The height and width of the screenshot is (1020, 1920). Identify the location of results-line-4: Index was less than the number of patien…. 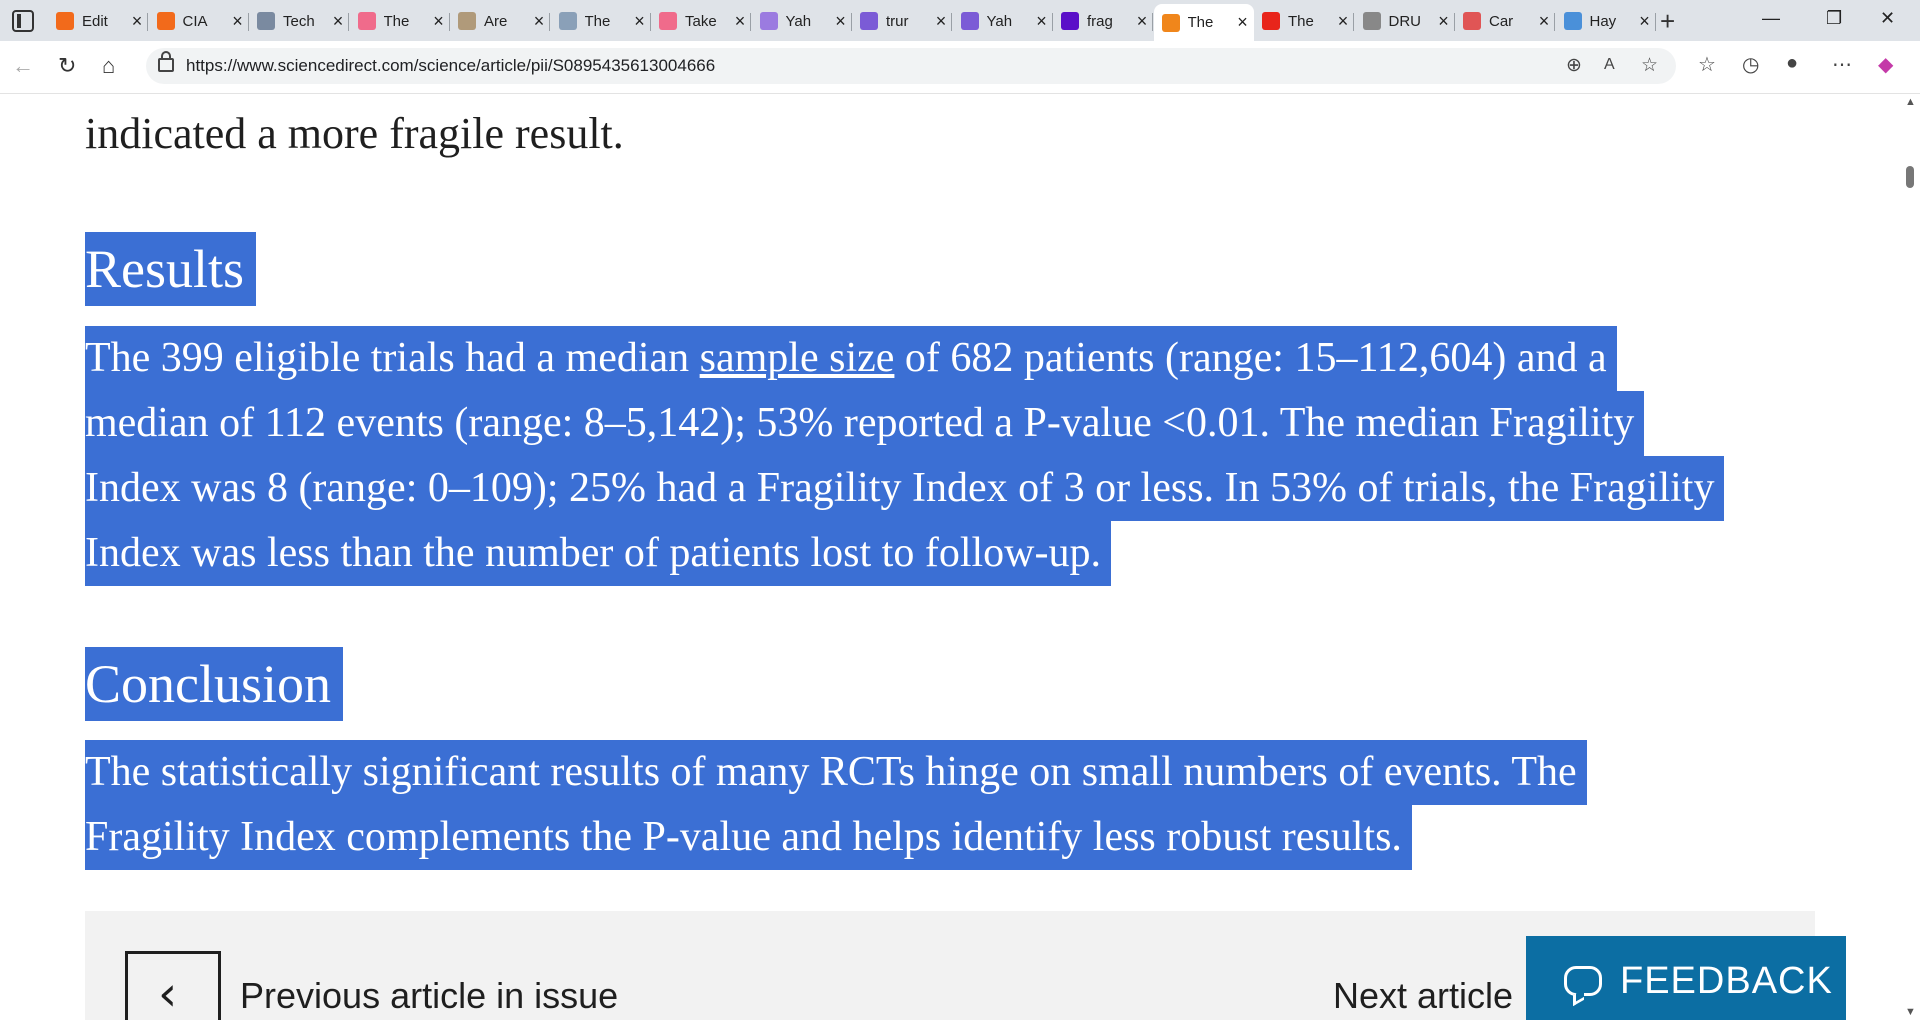
(598, 553).